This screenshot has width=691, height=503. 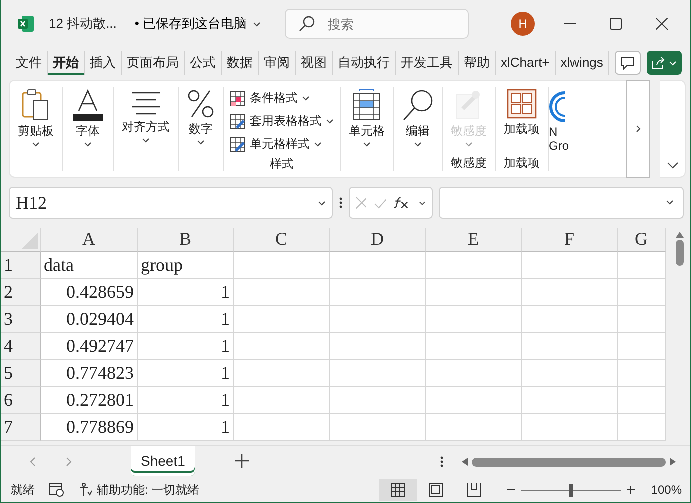 What do you see at coordinates (418, 129) in the screenshot?
I see `ribbon-button: 编辑` at bounding box center [418, 129].